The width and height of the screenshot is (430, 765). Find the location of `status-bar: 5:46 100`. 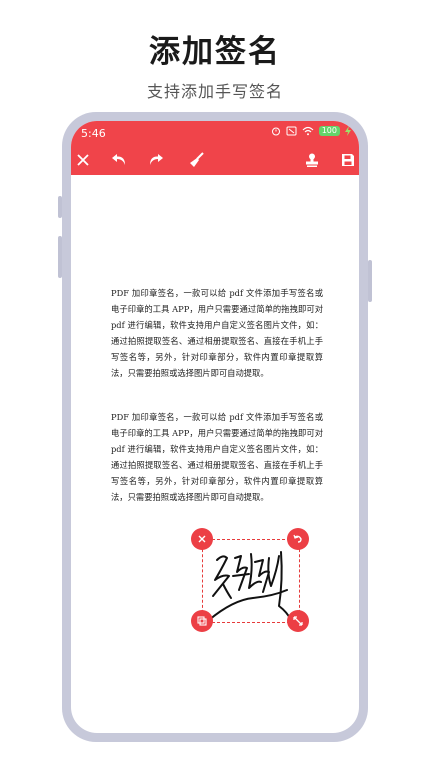

status-bar: 5:46 100 is located at coordinates (215, 133).